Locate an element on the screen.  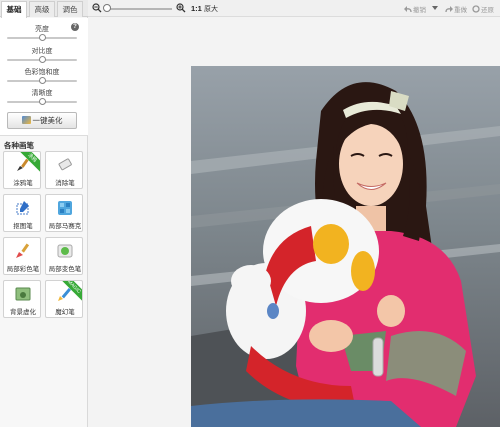
zoom-slider-thumb is located at coordinates (107, 8).